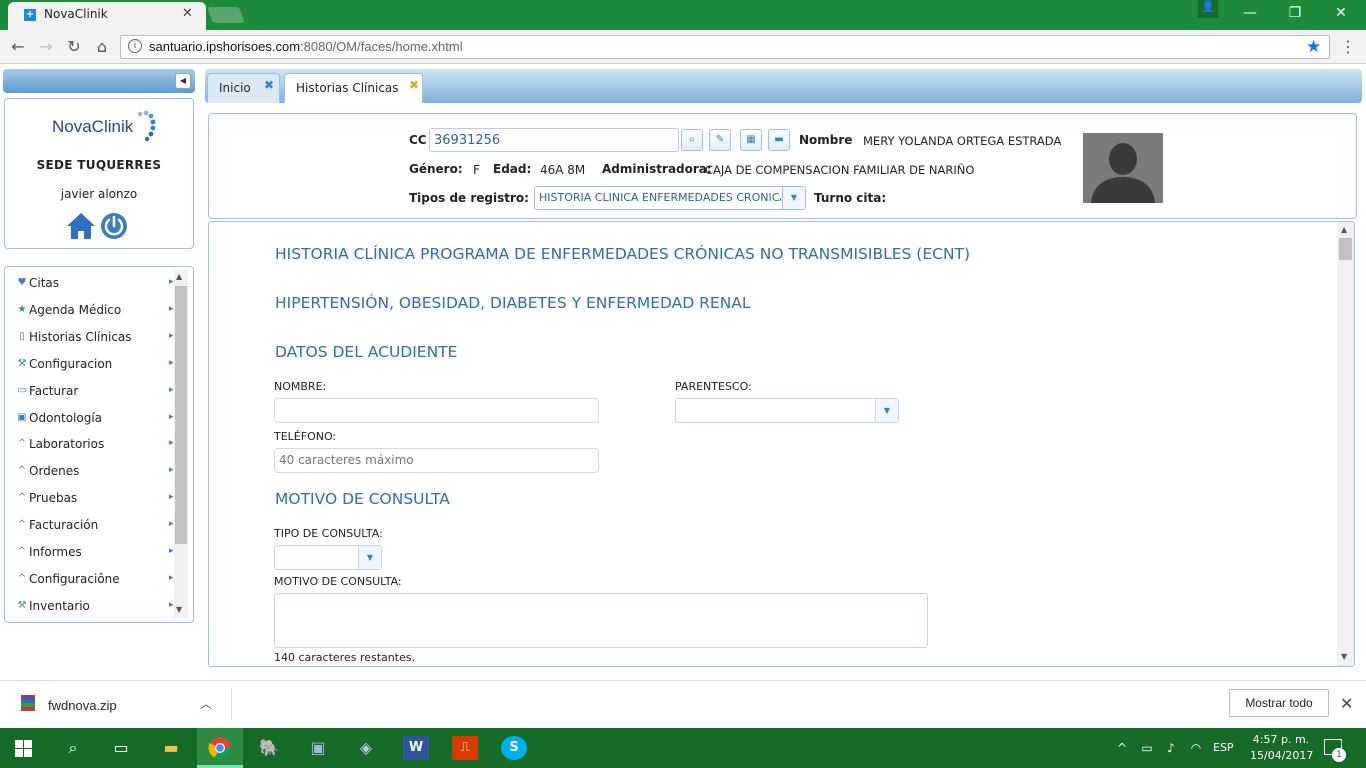  Describe the element at coordinates (102, 47) in the screenshot. I see `home-nav-icon: ⌂` at that location.